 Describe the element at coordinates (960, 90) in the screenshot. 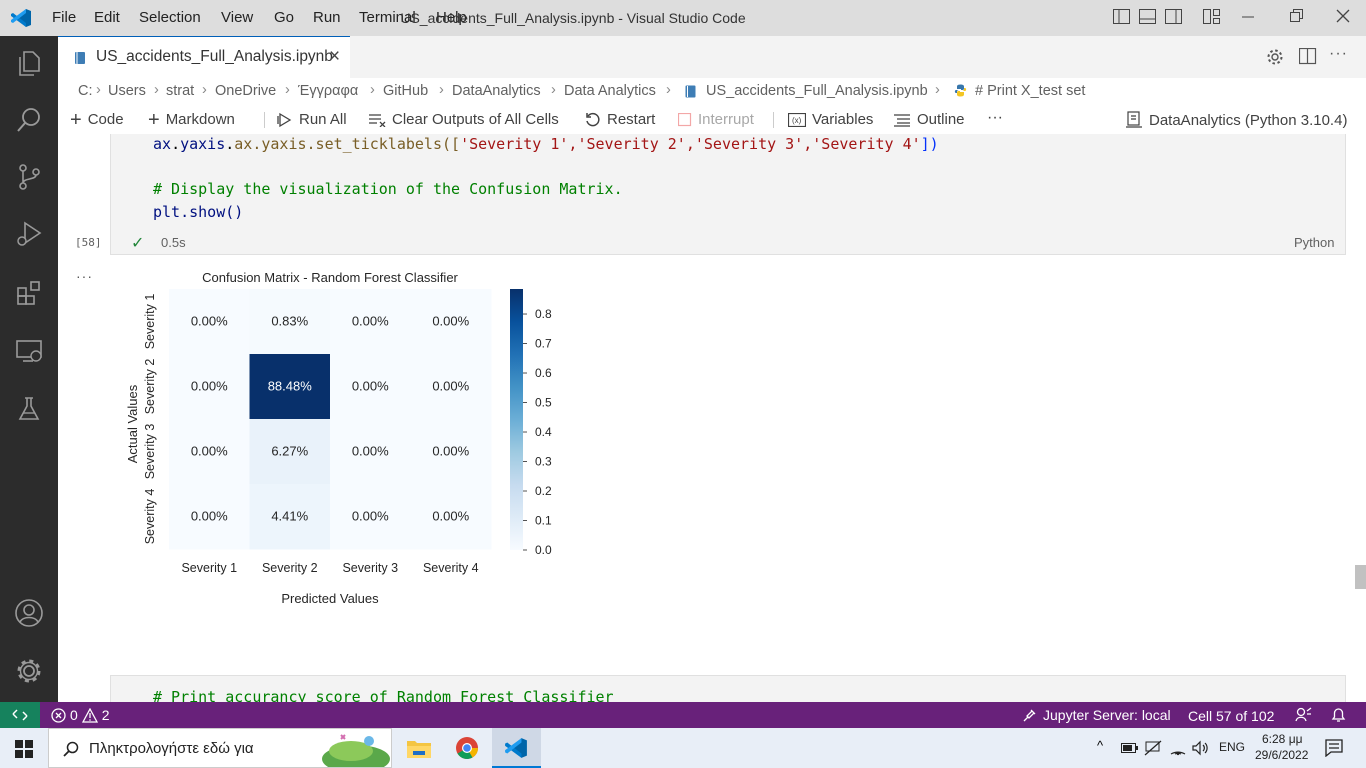

I see `python-icon` at that location.